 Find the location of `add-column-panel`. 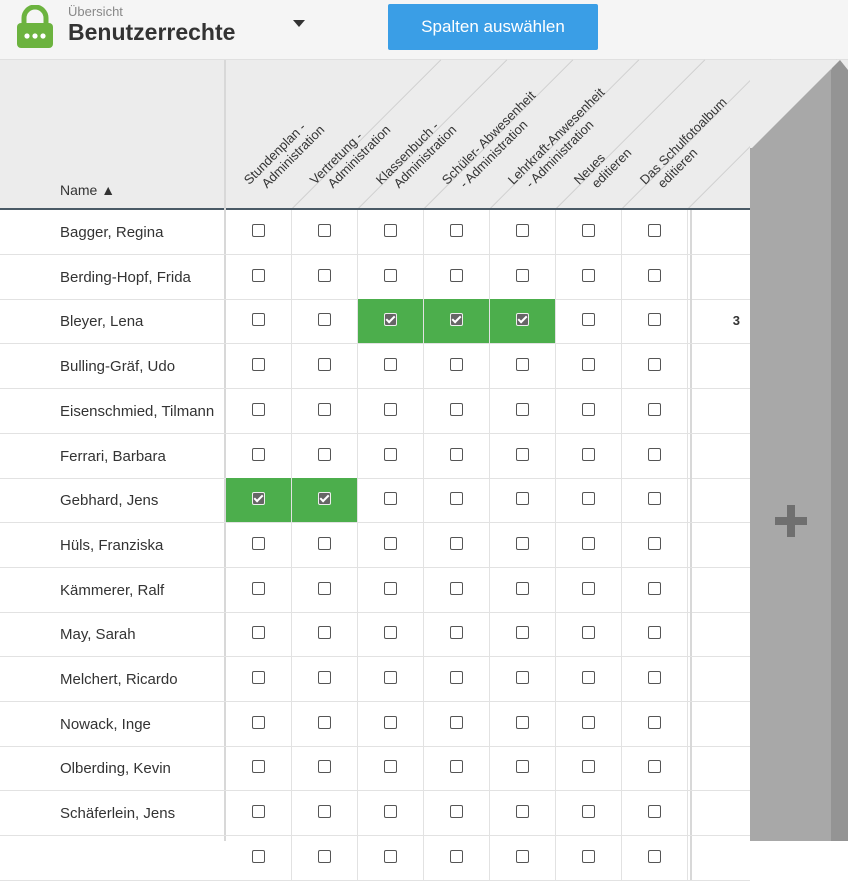

add-column-panel is located at coordinates (791, 494).